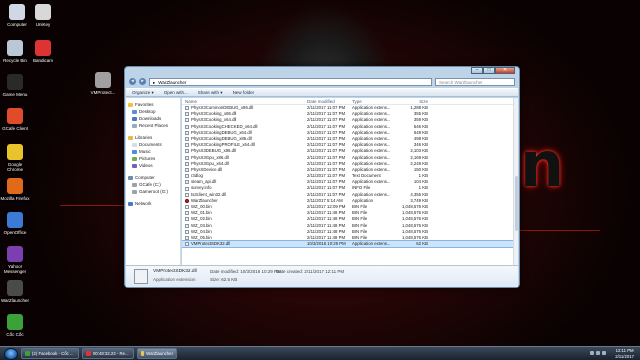 The height and width of the screenshot is (360, 640). Describe the element at coordinates (244, 244) in the screenshot. I see `file-name: VMProtectSDK32.dll` at that location.